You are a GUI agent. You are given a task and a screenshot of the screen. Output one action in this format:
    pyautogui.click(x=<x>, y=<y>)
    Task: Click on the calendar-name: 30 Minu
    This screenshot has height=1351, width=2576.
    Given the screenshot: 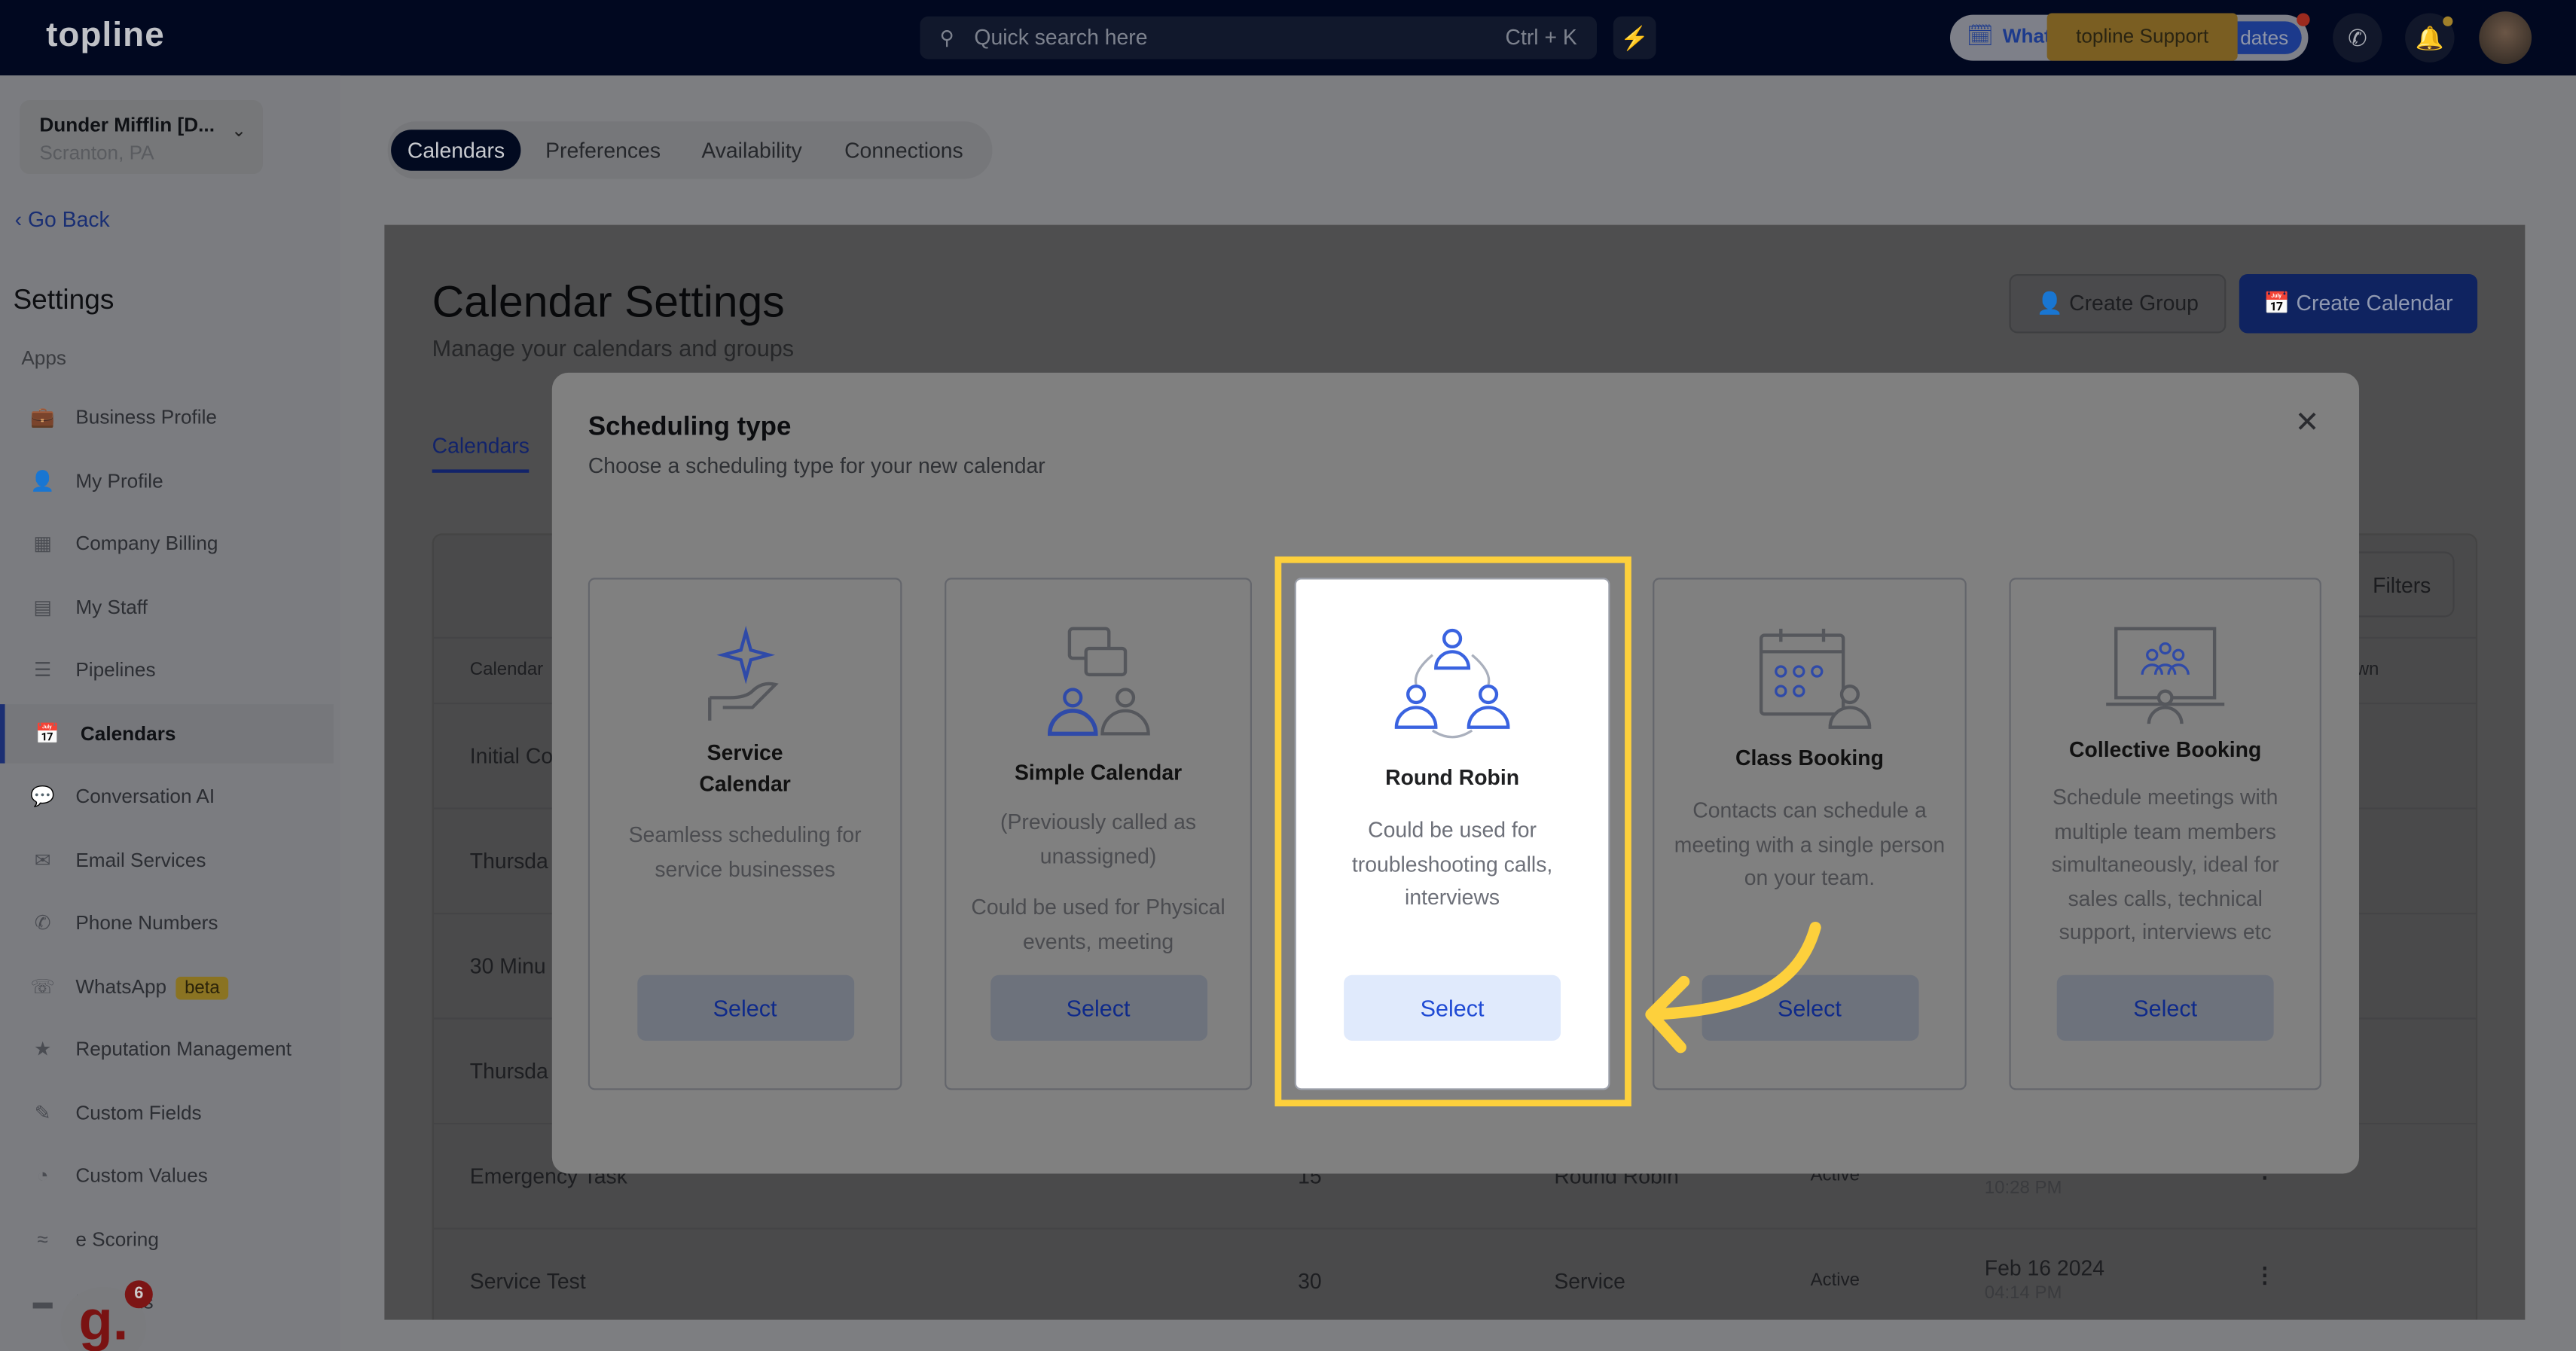 What is the action you would take?
    pyautogui.click(x=508, y=966)
    